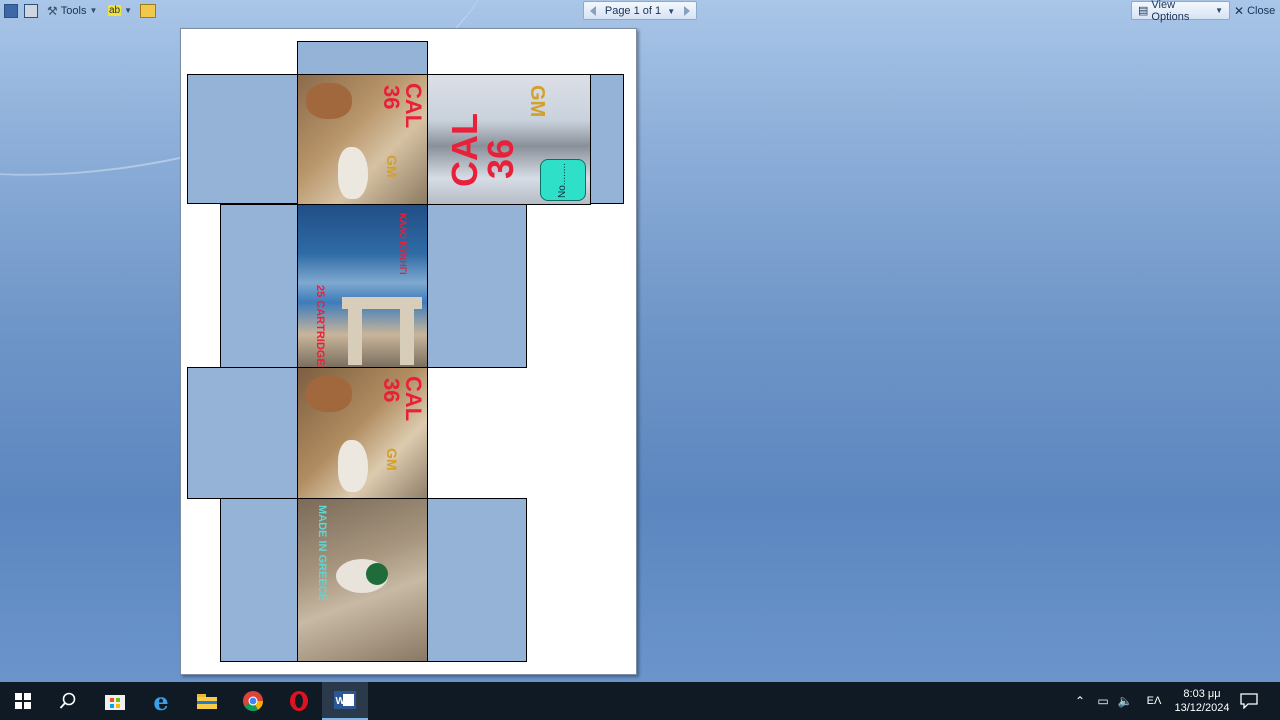 The width and height of the screenshot is (1280, 720). What do you see at coordinates (1154, 701) in the screenshot?
I see `language-indicator: ΕΛ` at bounding box center [1154, 701].